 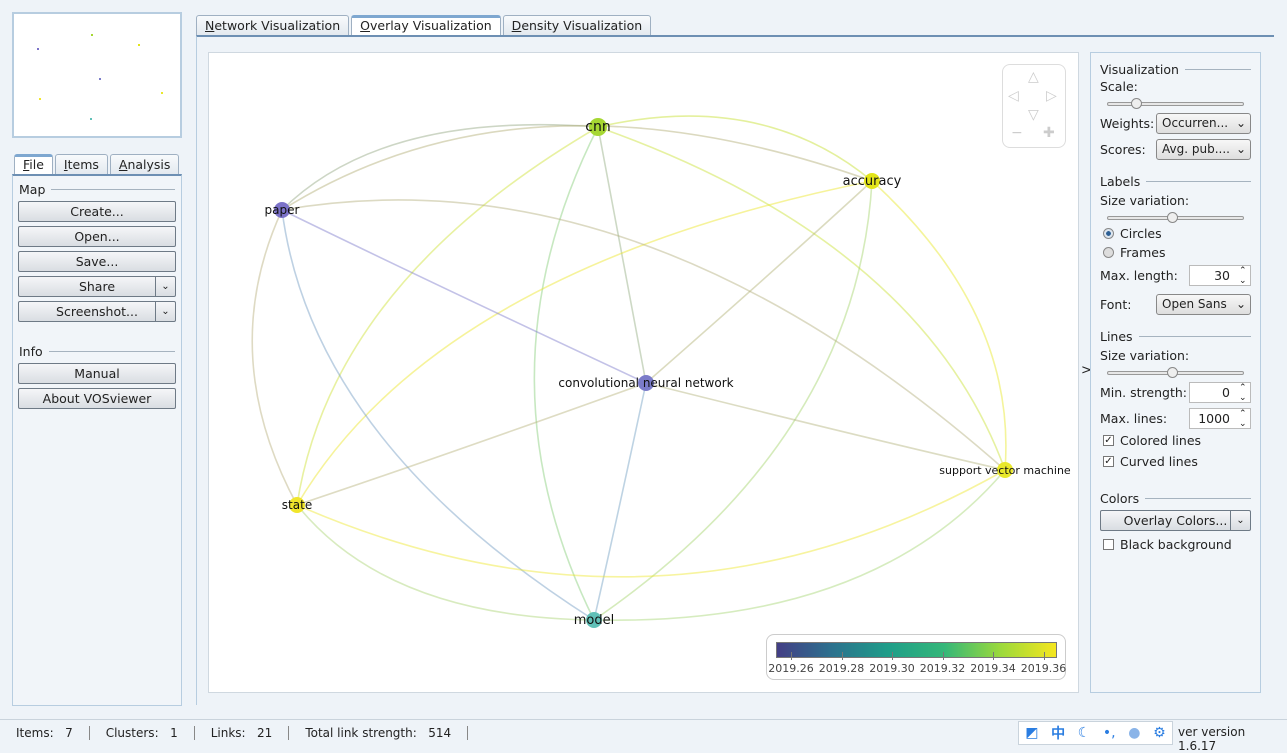 What do you see at coordinates (69, 732) in the screenshot?
I see `items-count: 7` at bounding box center [69, 732].